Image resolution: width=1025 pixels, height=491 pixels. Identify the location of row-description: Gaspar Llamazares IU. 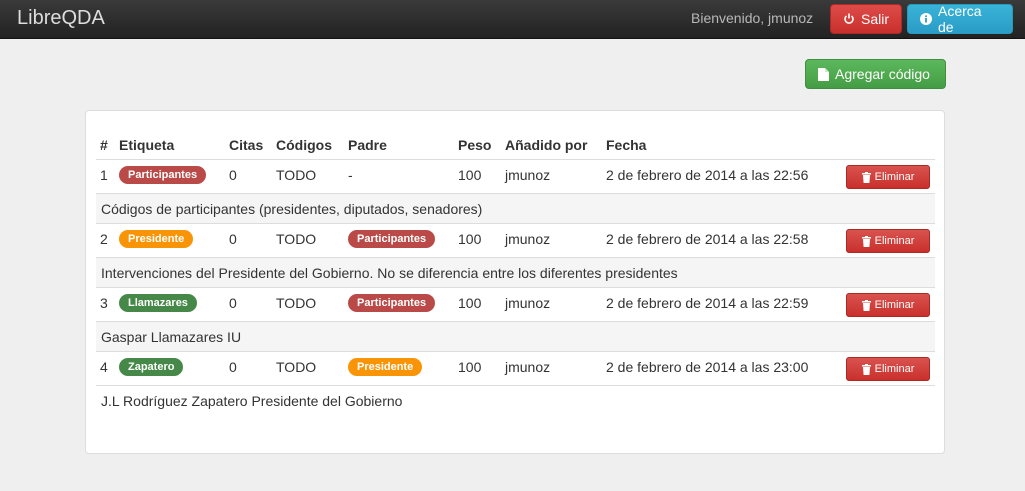
(515, 336).